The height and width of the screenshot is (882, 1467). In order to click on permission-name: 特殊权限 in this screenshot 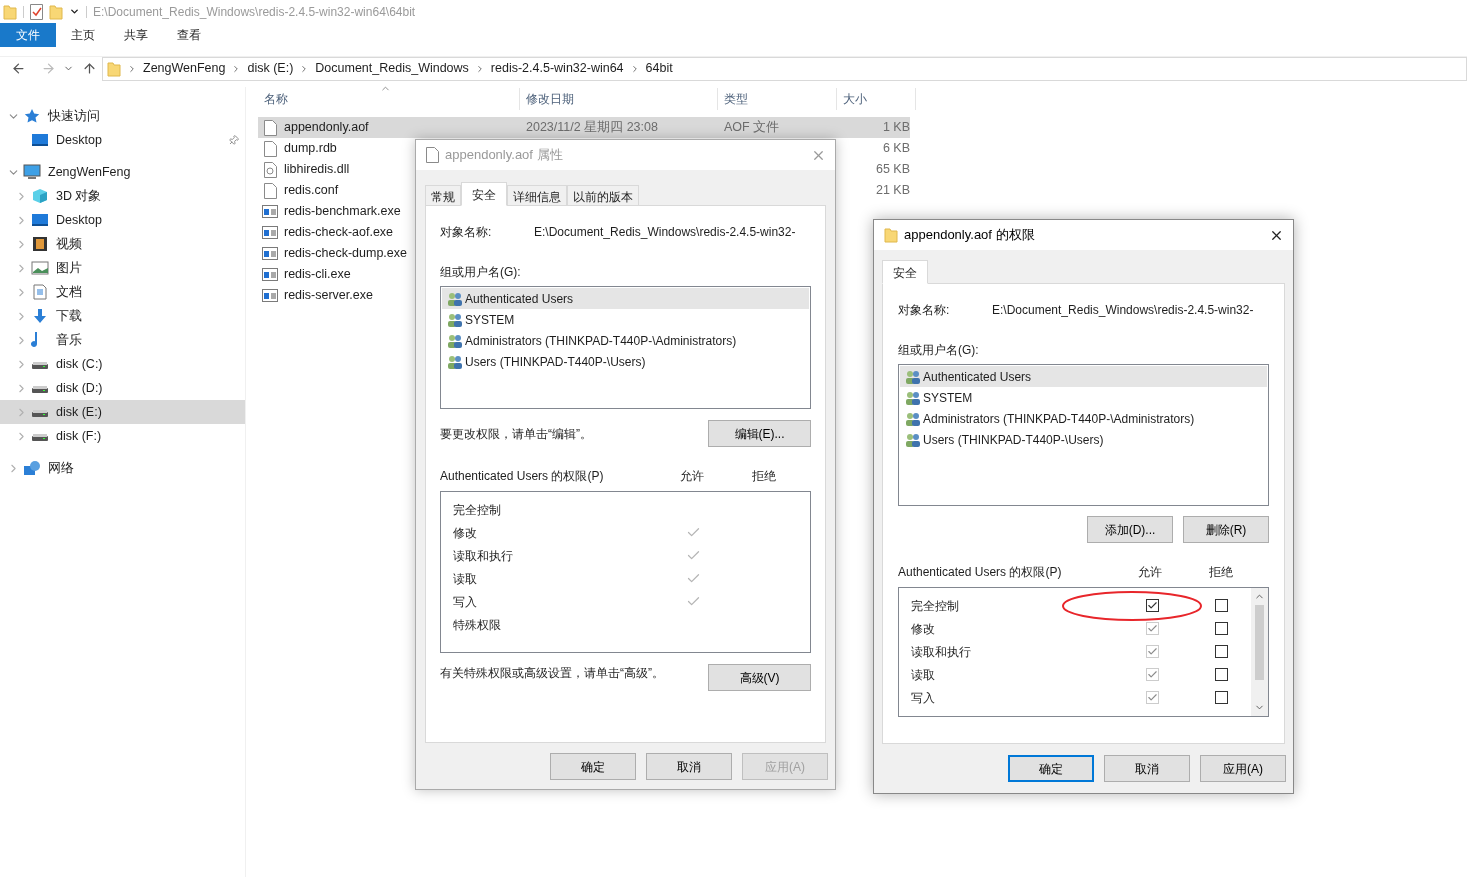, I will do `click(477, 625)`.